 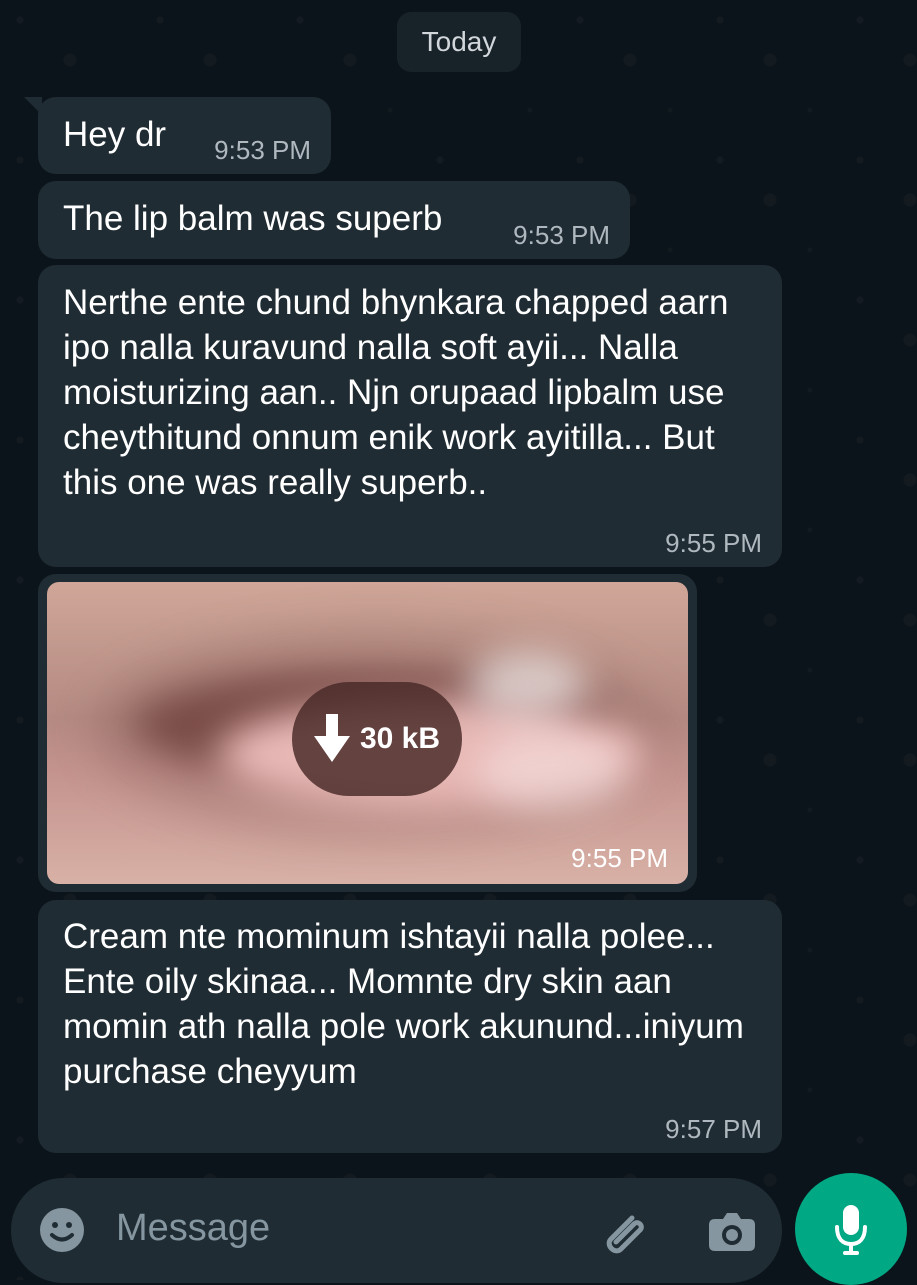 What do you see at coordinates (115, 134) in the screenshot?
I see `message-text: Hey dr` at bounding box center [115, 134].